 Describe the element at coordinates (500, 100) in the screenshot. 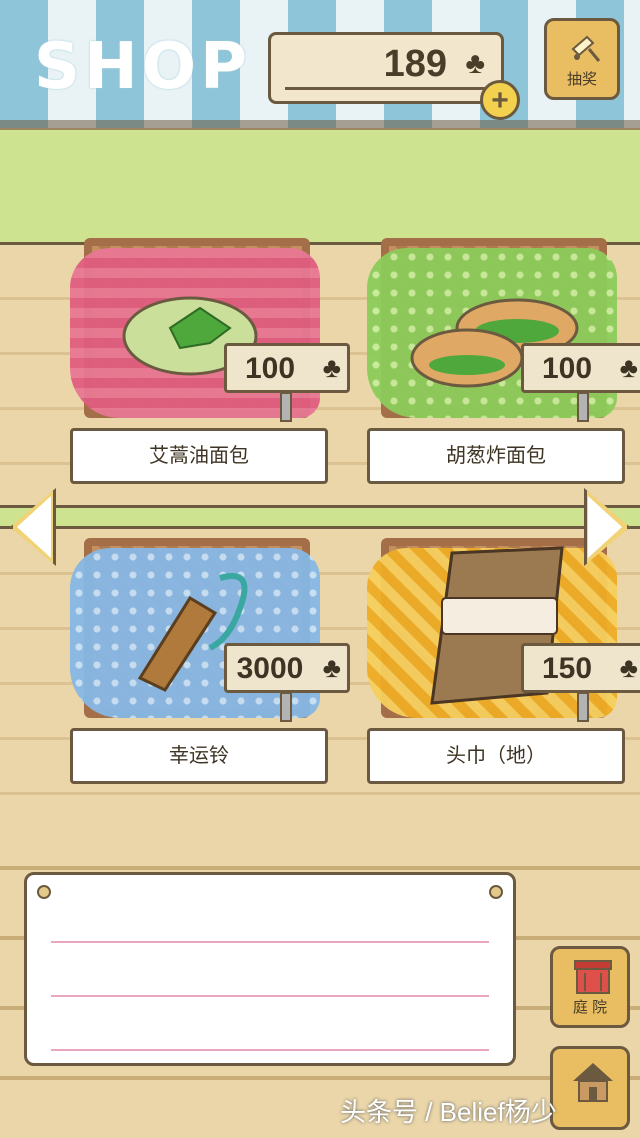

I see `add-currency-button: +` at that location.